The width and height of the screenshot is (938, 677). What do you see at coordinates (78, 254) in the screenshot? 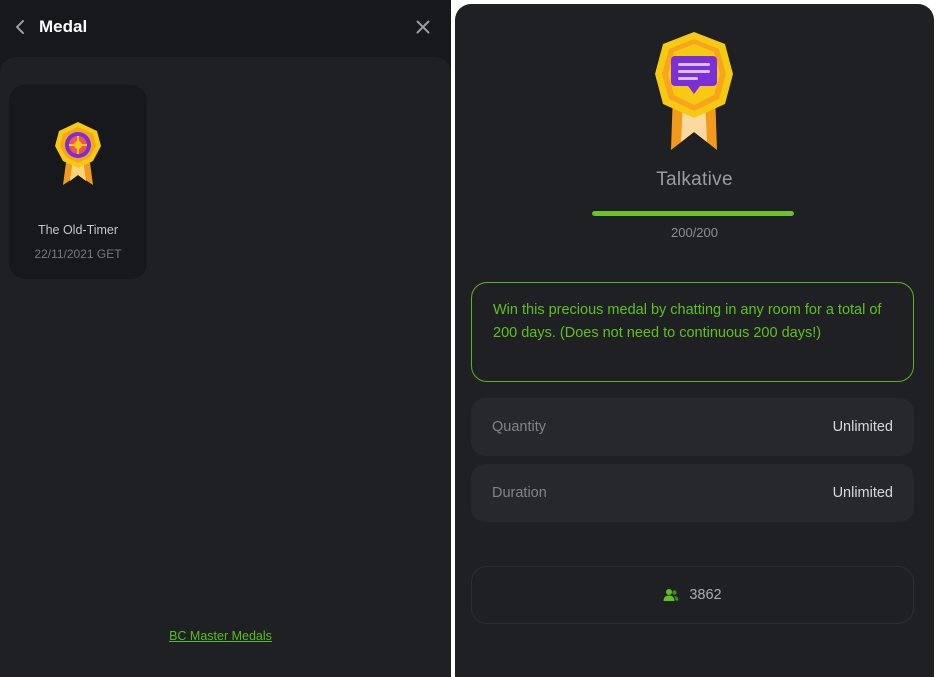
I see `medal-date: 22/11/2021 GET` at bounding box center [78, 254].